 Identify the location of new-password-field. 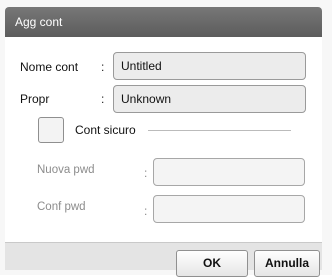
(229, 172).